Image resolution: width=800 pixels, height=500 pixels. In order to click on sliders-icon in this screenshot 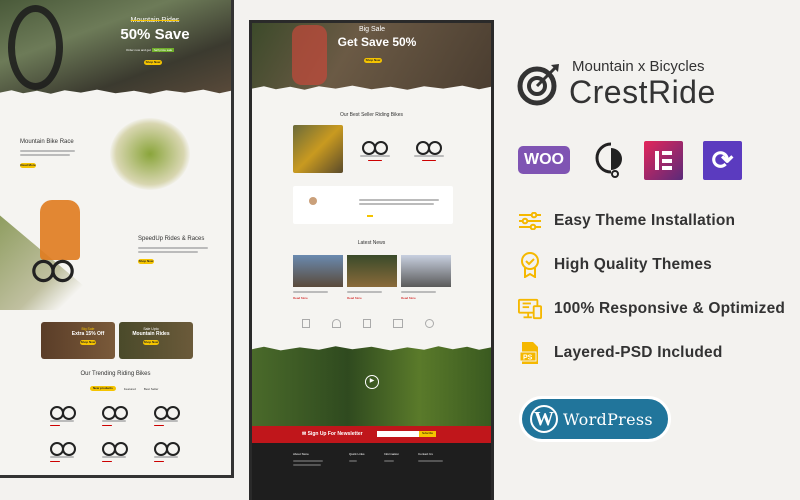, I will do `click(530, 221)`.